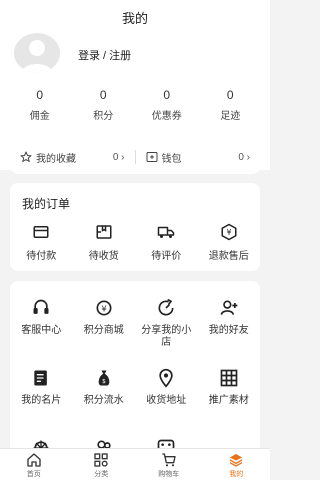 The width and height of the screenshot is (320, 480). I want to click on truck-icon, so click(166, 232).